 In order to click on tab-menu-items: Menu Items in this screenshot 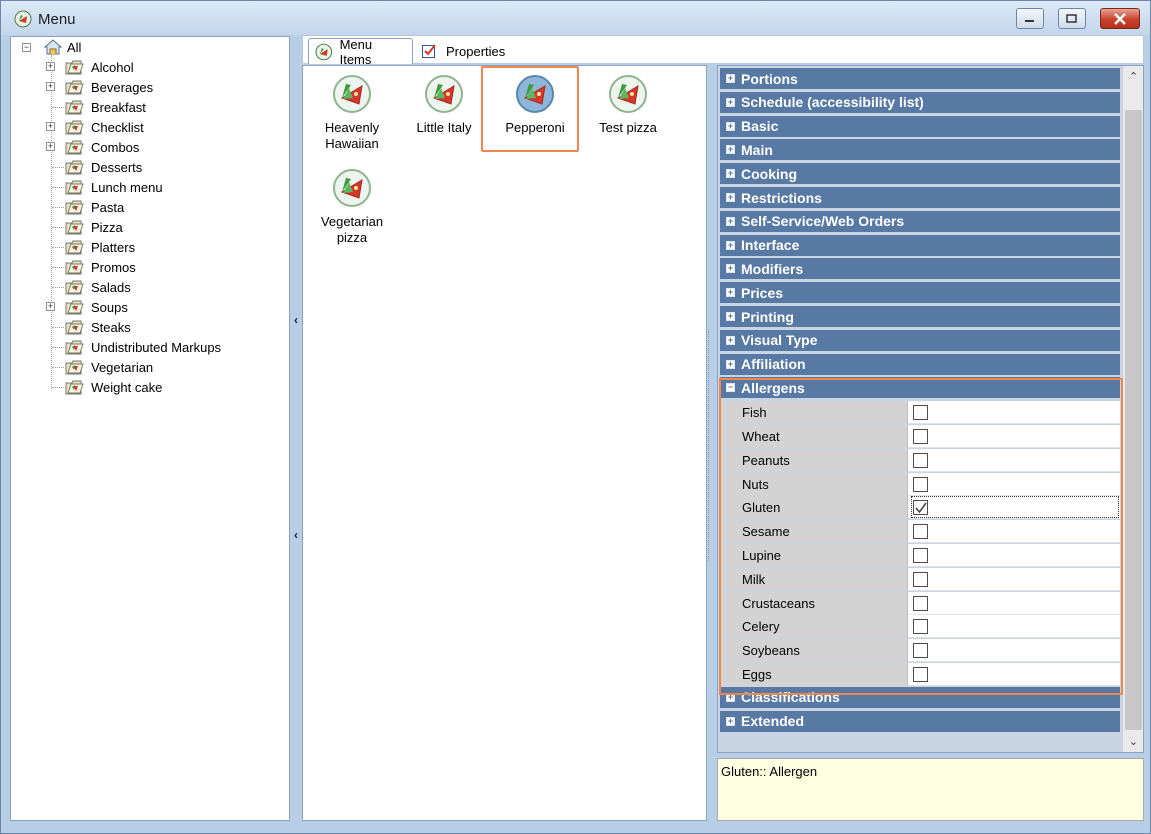, I will do `click(360, 52)`.